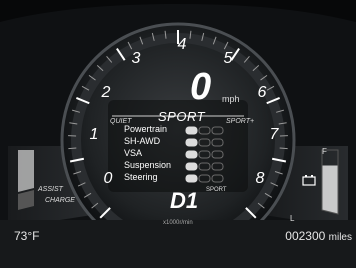  I want to click on outside-temperature: 73°F, so click(27, 236).